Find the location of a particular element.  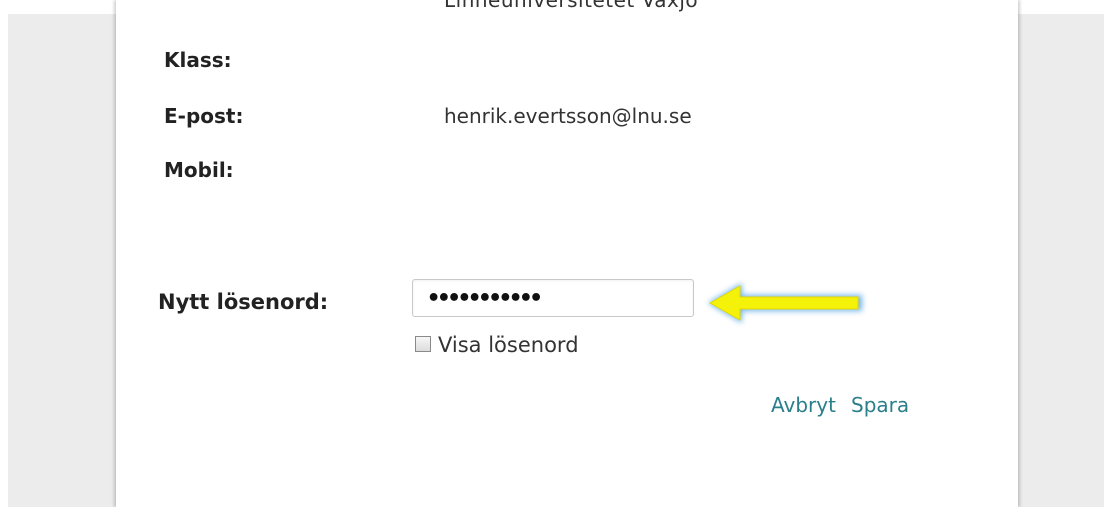

left-arrow-icon is located at coordinates (785, 303).